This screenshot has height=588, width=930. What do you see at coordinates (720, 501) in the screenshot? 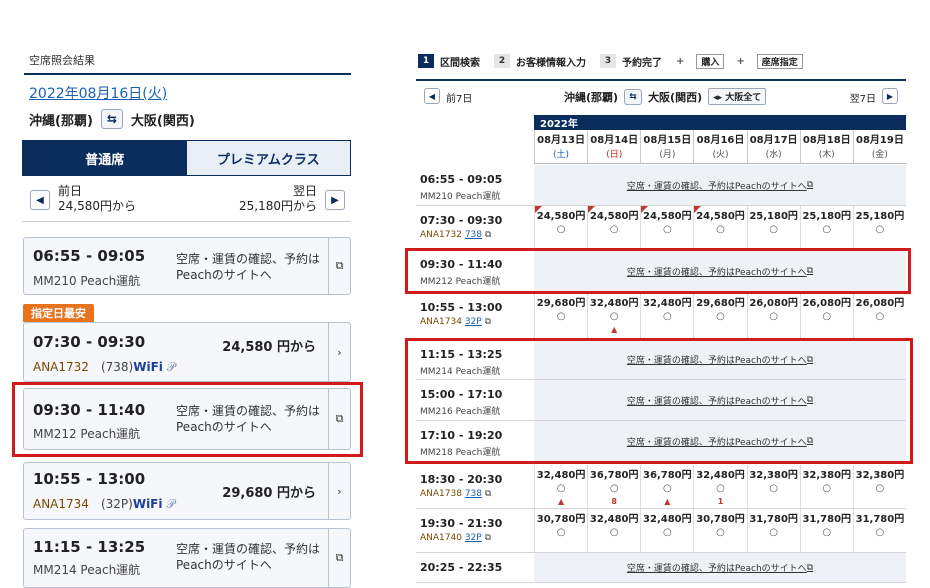
I see `seats-remaining: 1` at bounding box center [720, 501].